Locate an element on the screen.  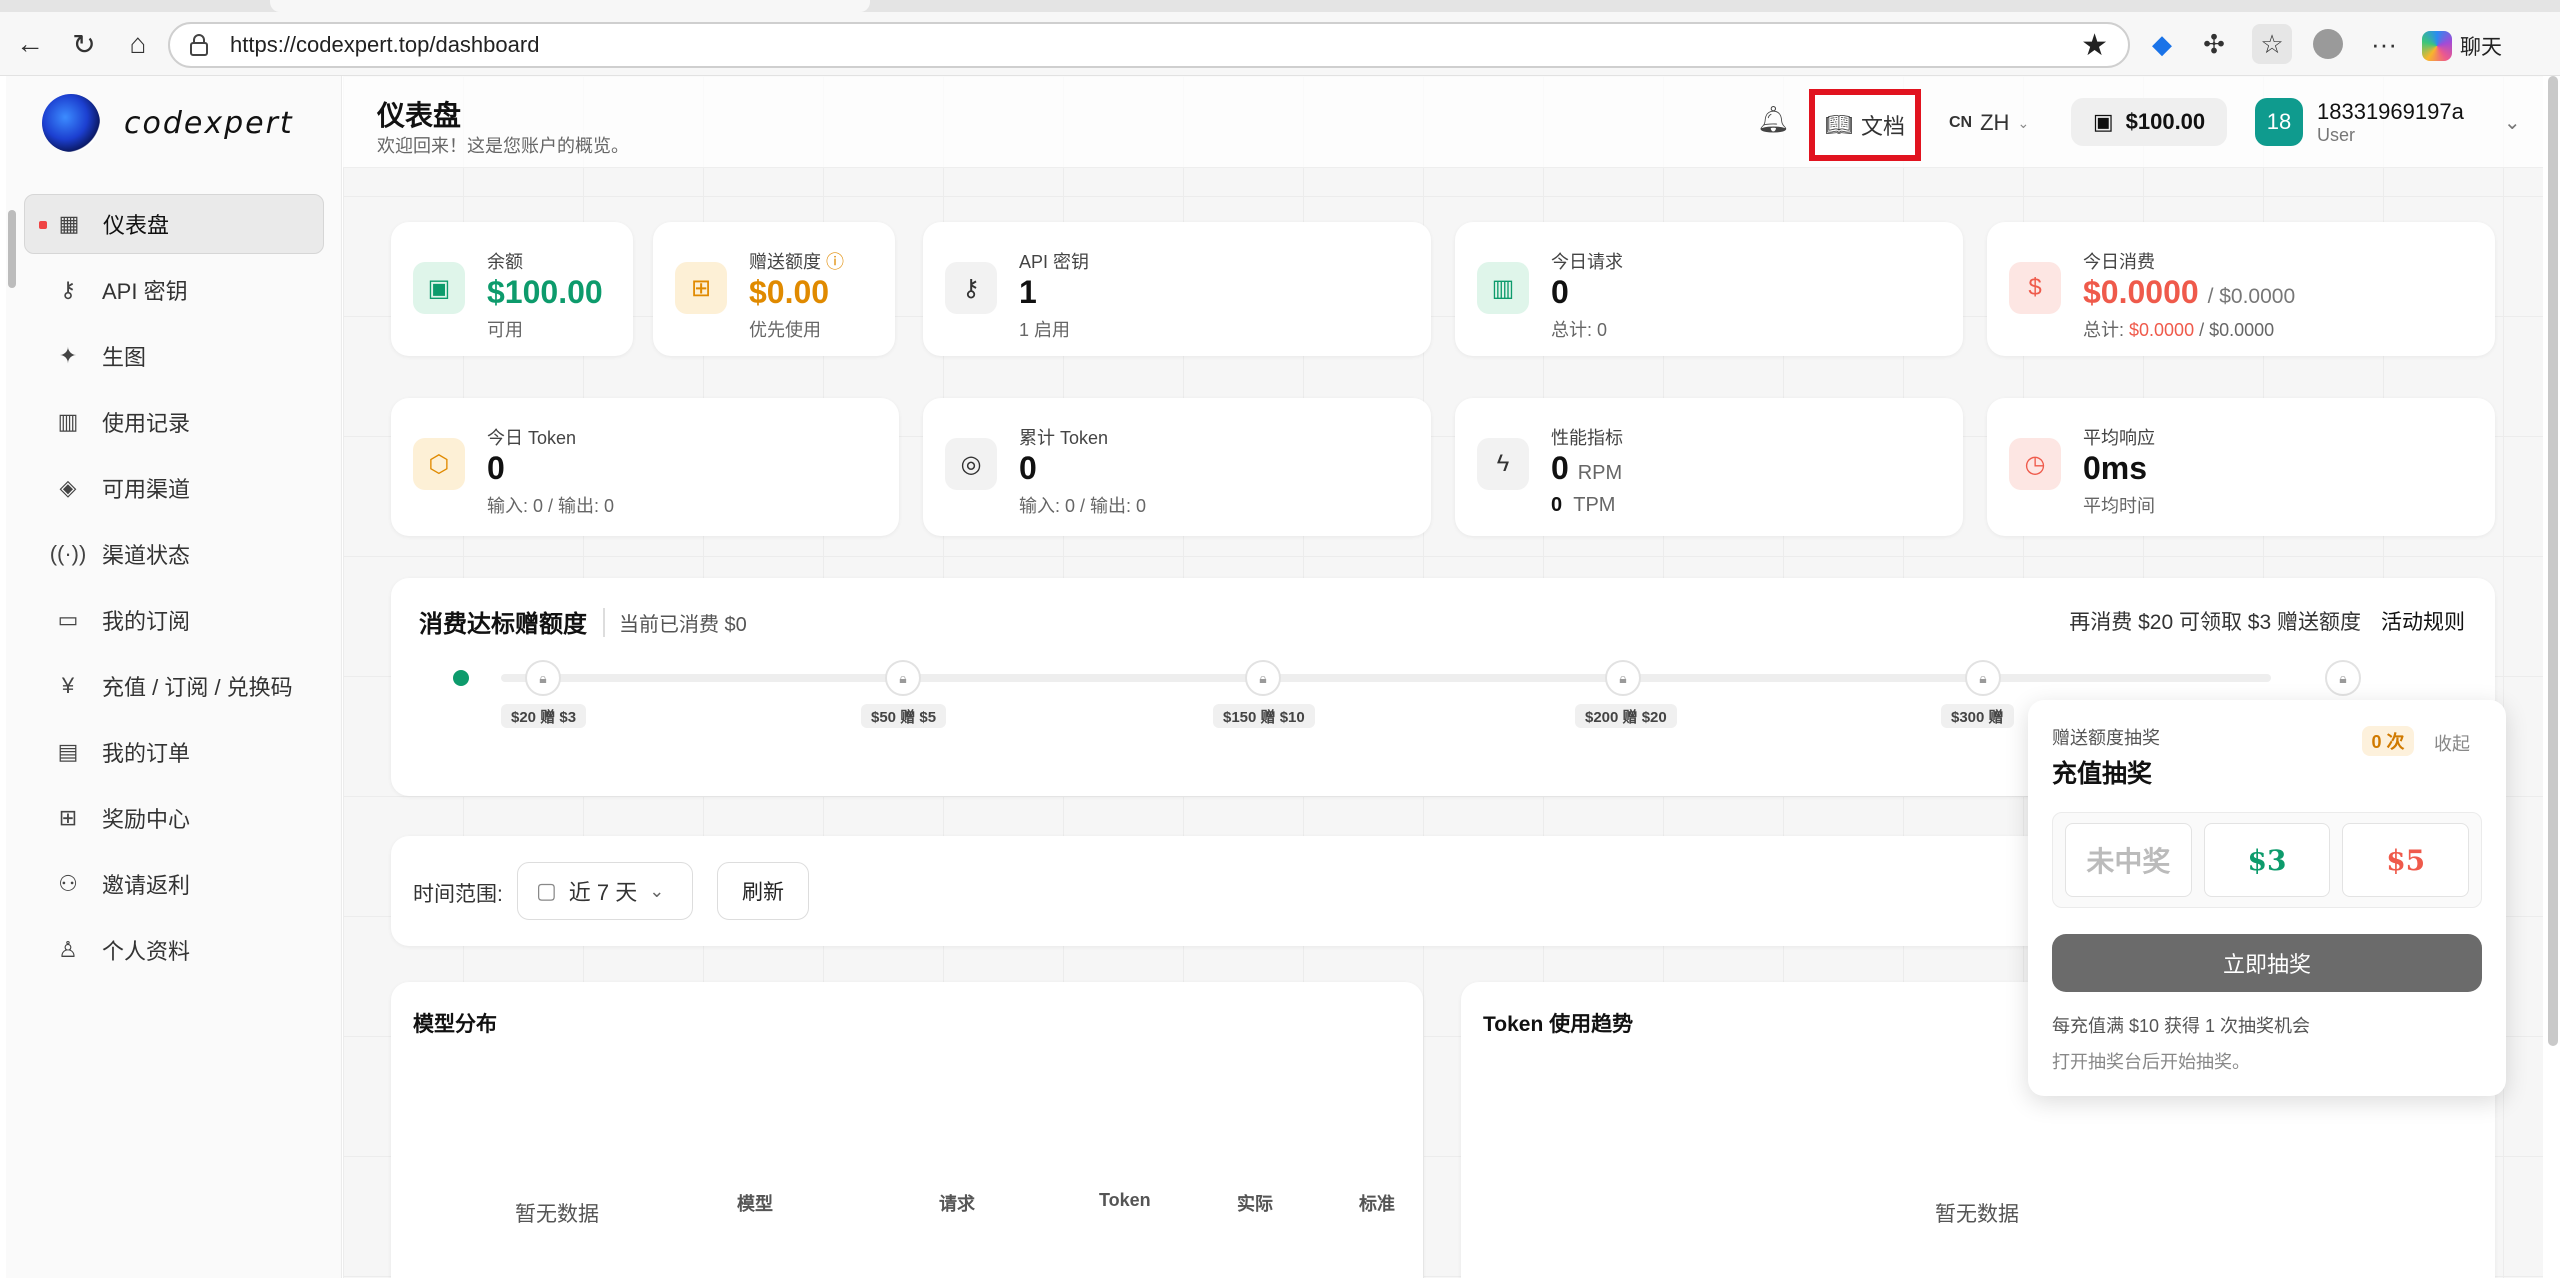
stat-sub: 可用 is located at coordinates (505, 330).